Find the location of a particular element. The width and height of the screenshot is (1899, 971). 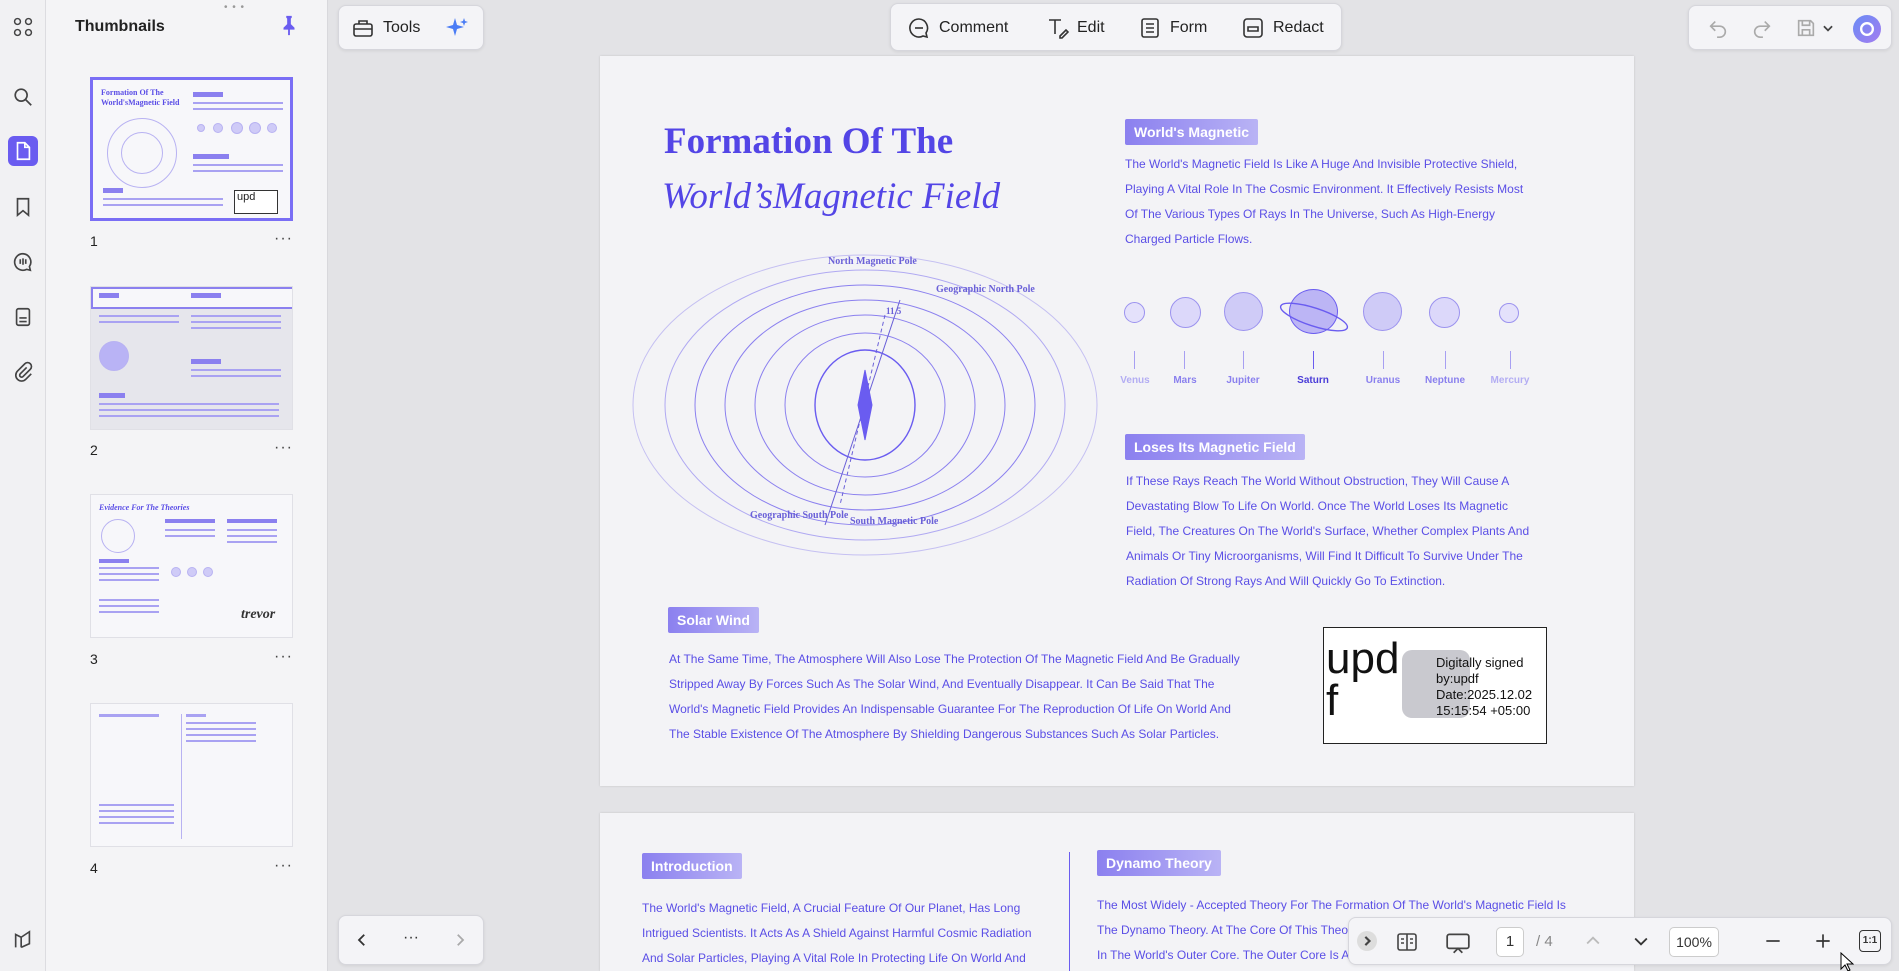

zoom-level-input: 100% is located at coordinates (1694, 942).